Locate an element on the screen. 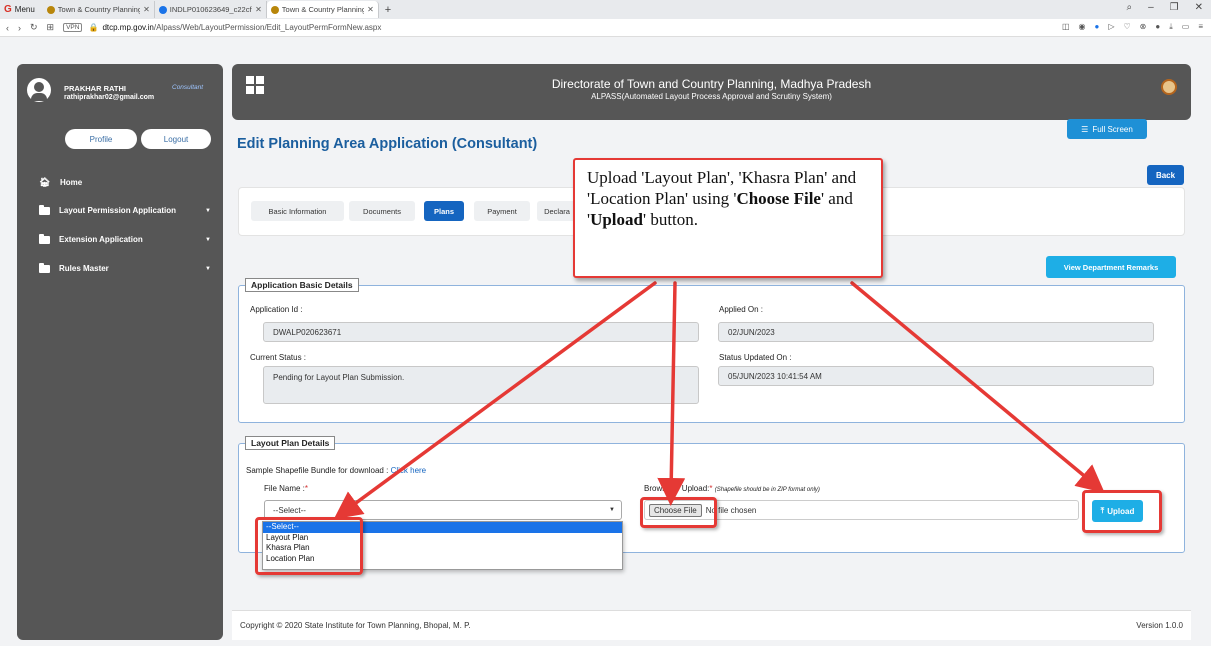  state-emblem-icon is located at coordinates (1169, 87).